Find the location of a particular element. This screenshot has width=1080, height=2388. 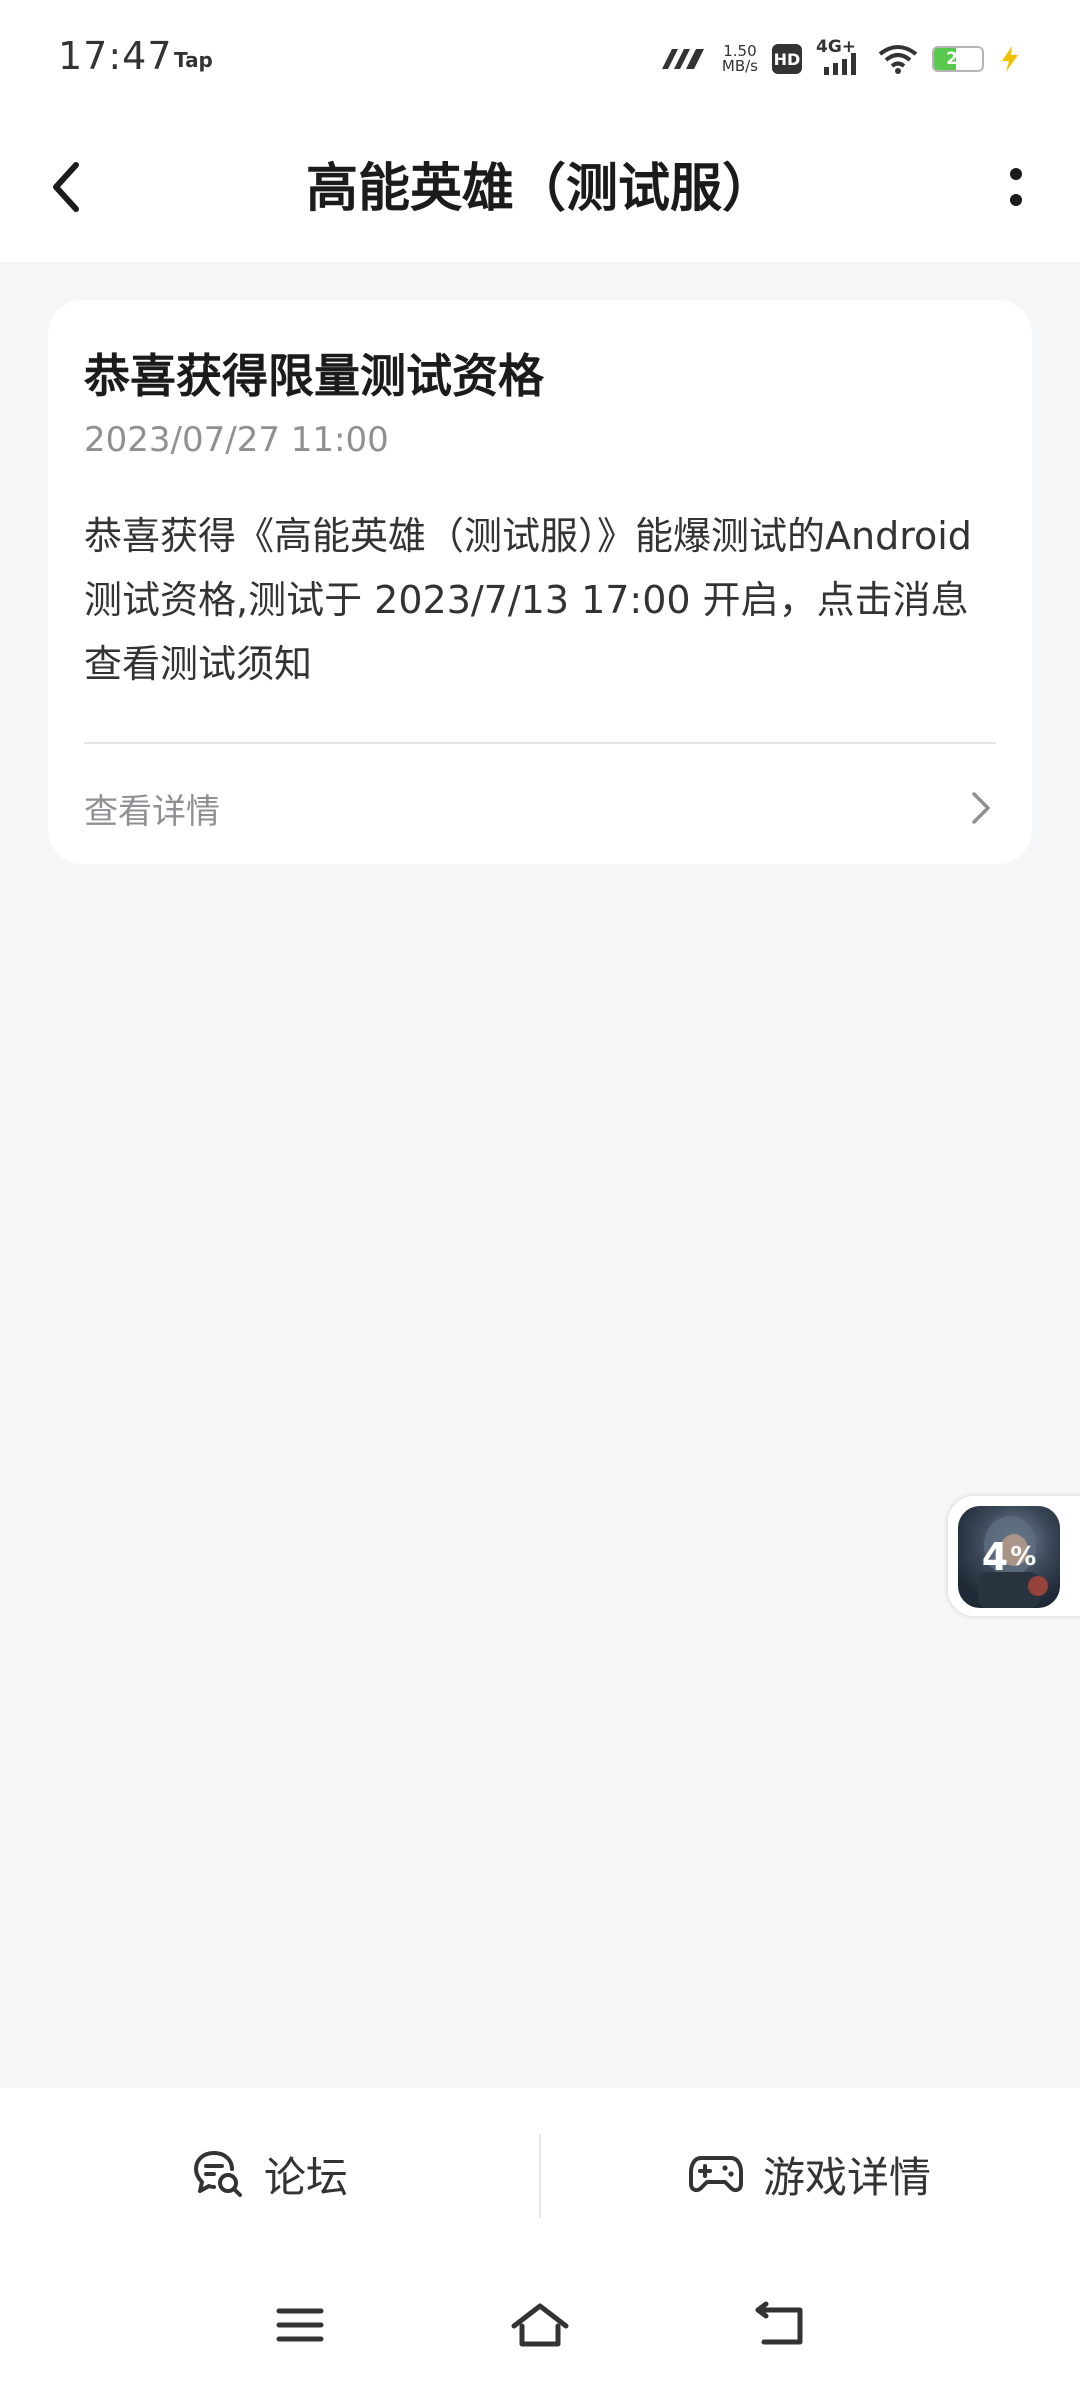

chevron-right-icon is located at coordinates (981, 808).